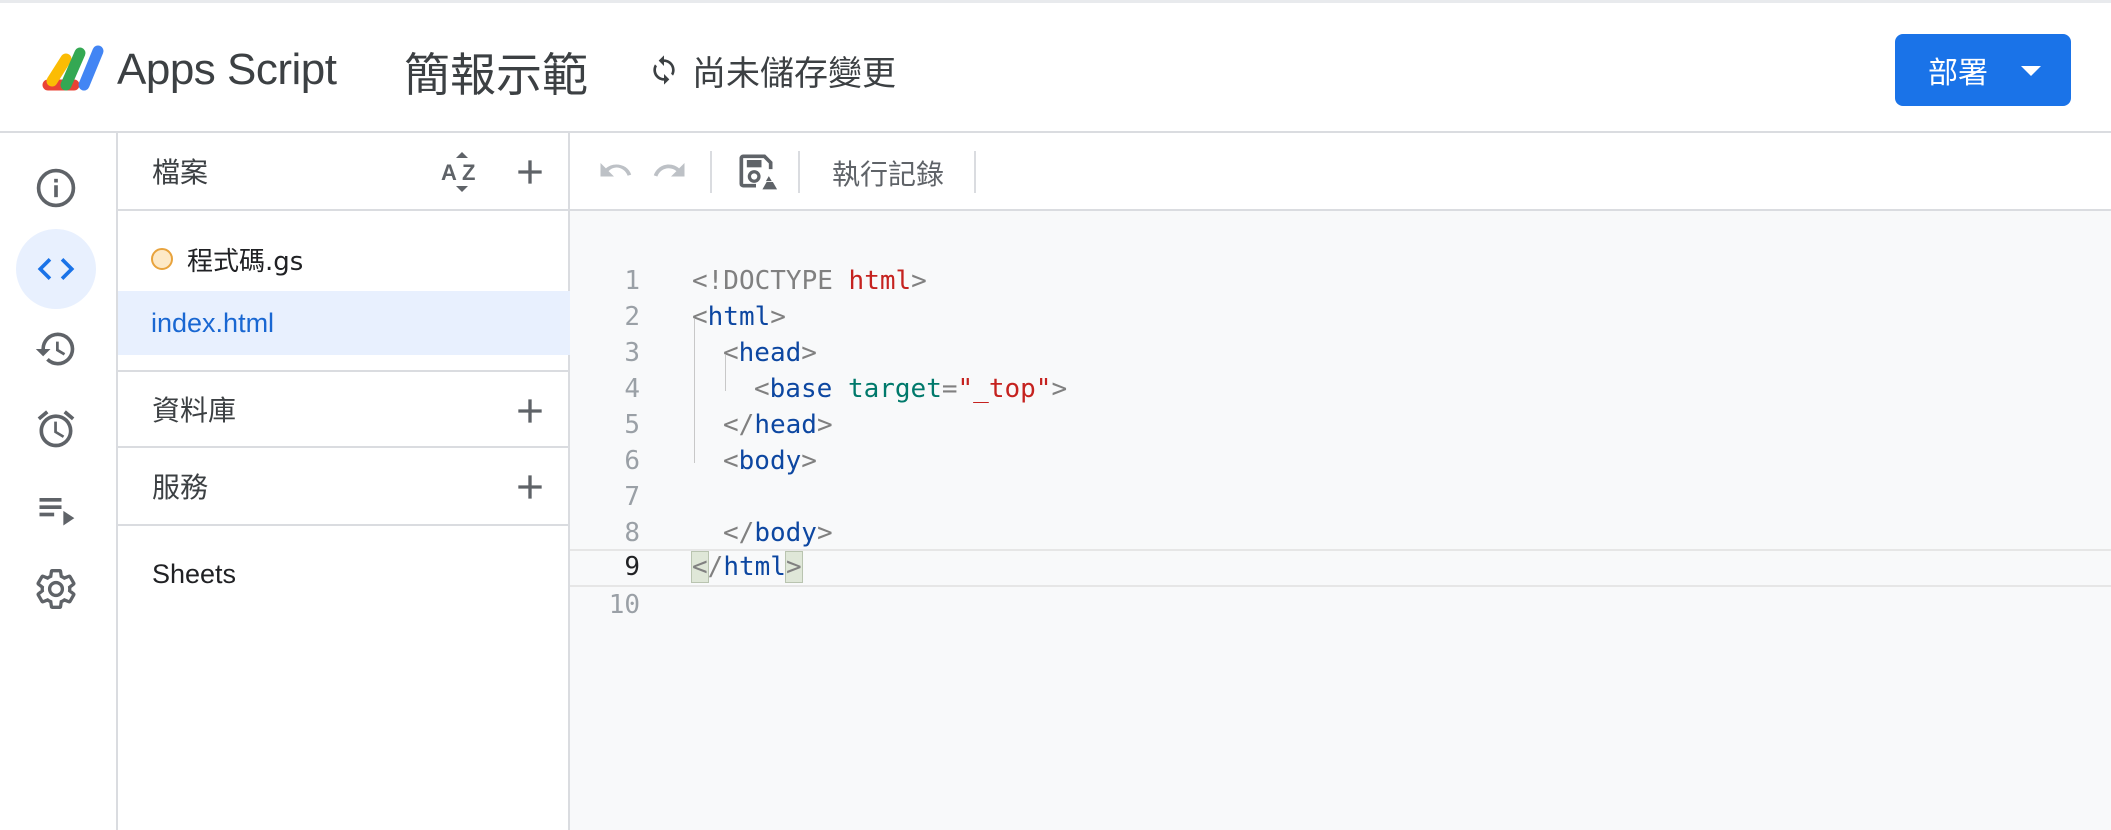 The image size is (2111, 830). What do you see at coordinates (530, 411) in the screenshot?
I see `add-library-icon` at bounding box center [530, 411].